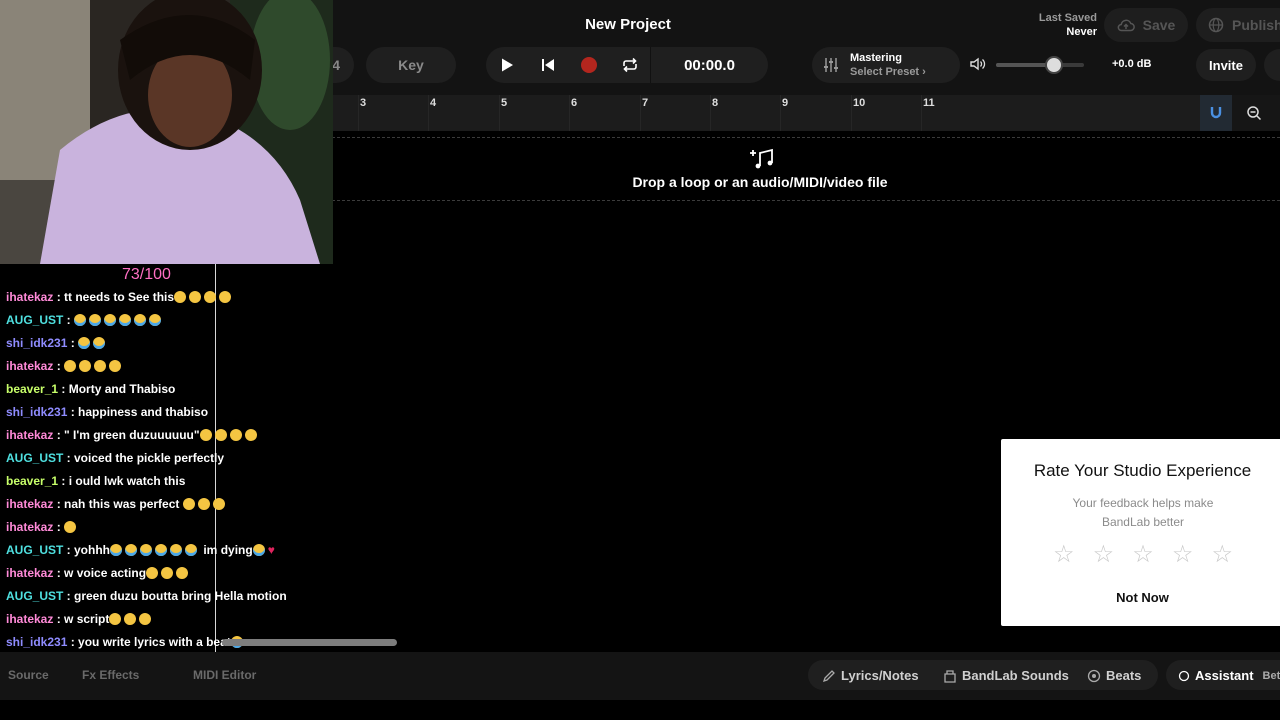 The width and height of the screenshot is (1280, 720). I want to click on tempo-value: 4, so click(336, 65).